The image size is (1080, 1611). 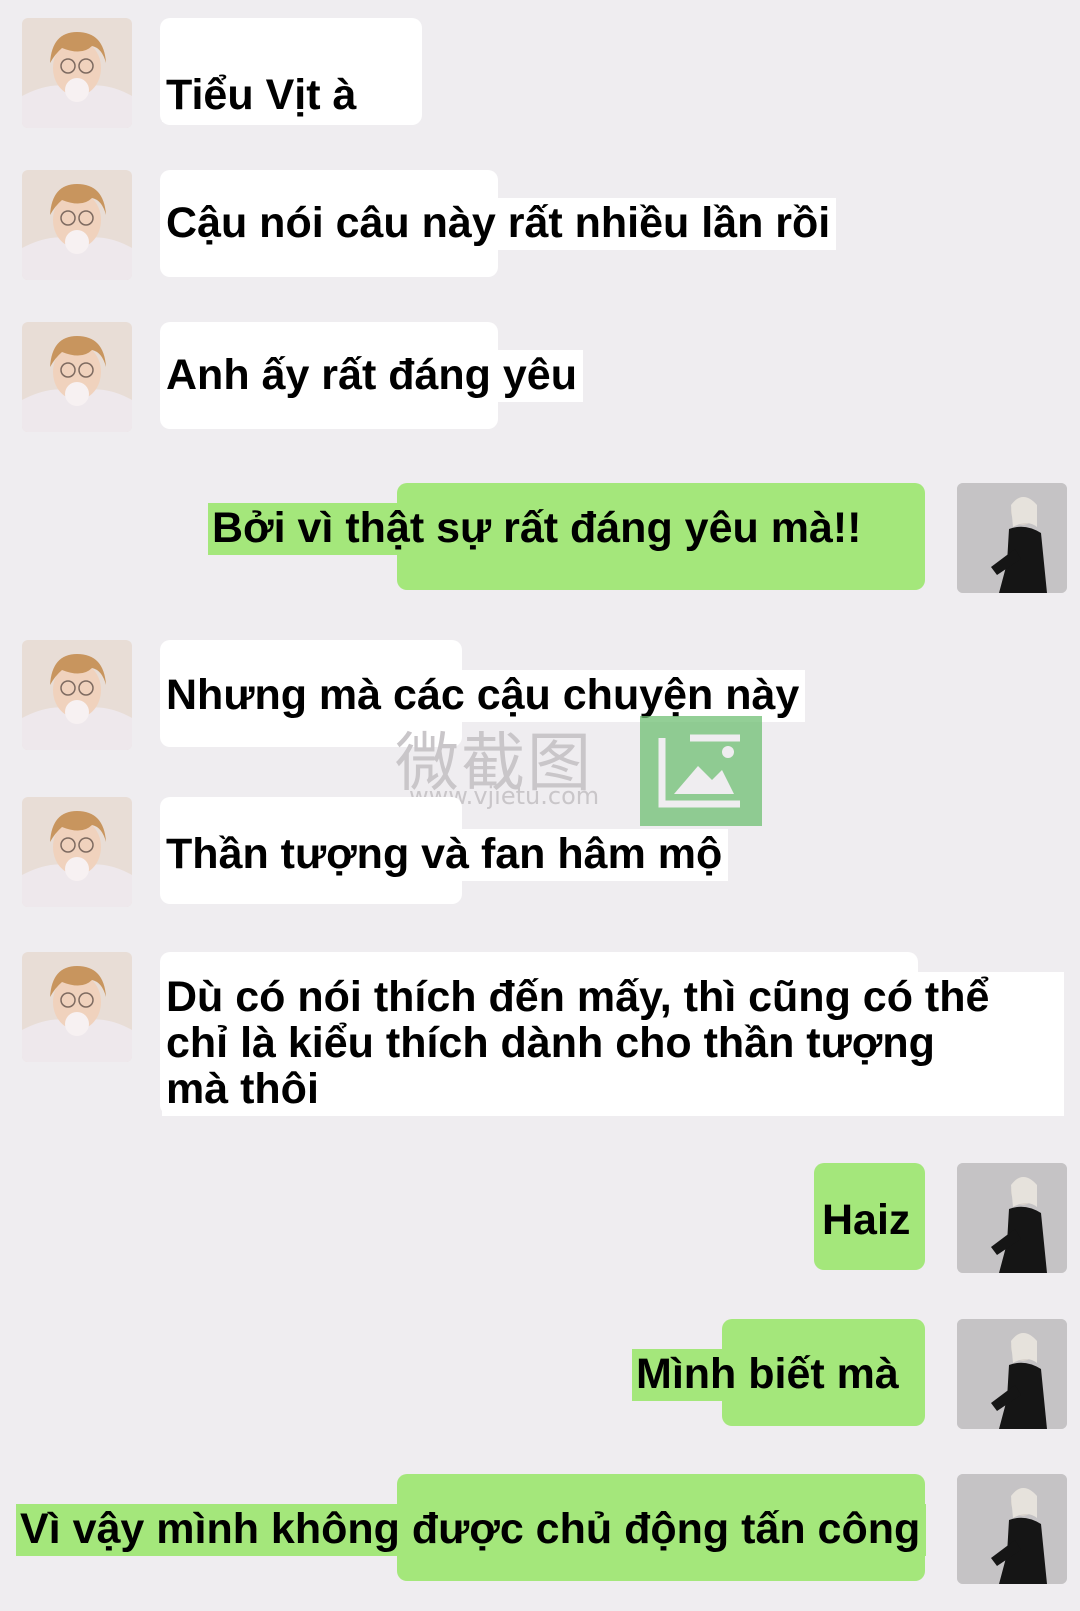 I want to click on message-row: Anh ấy rất đáng yêu, so click(x=540, y=378).